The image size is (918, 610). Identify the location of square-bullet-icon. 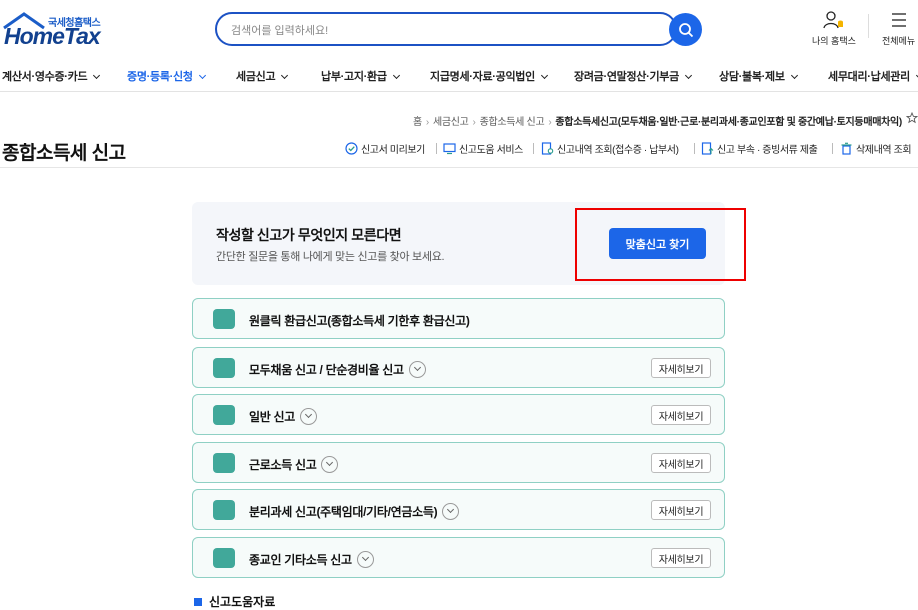
(198, 602).